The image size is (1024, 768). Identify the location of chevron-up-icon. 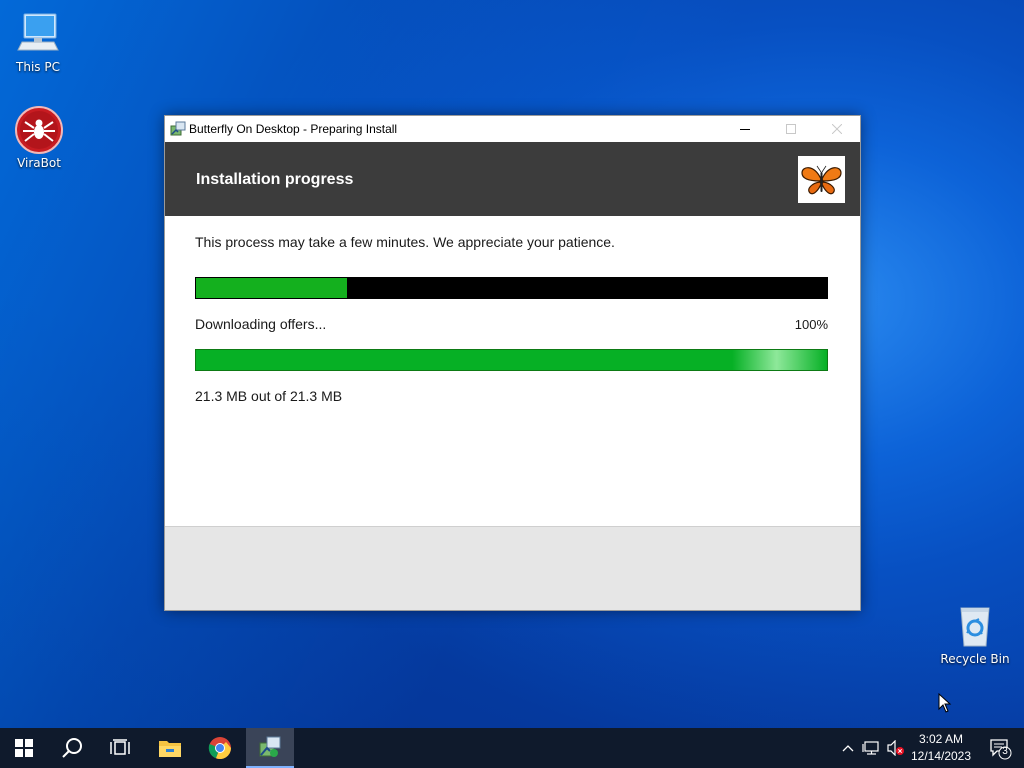
(848, 748).